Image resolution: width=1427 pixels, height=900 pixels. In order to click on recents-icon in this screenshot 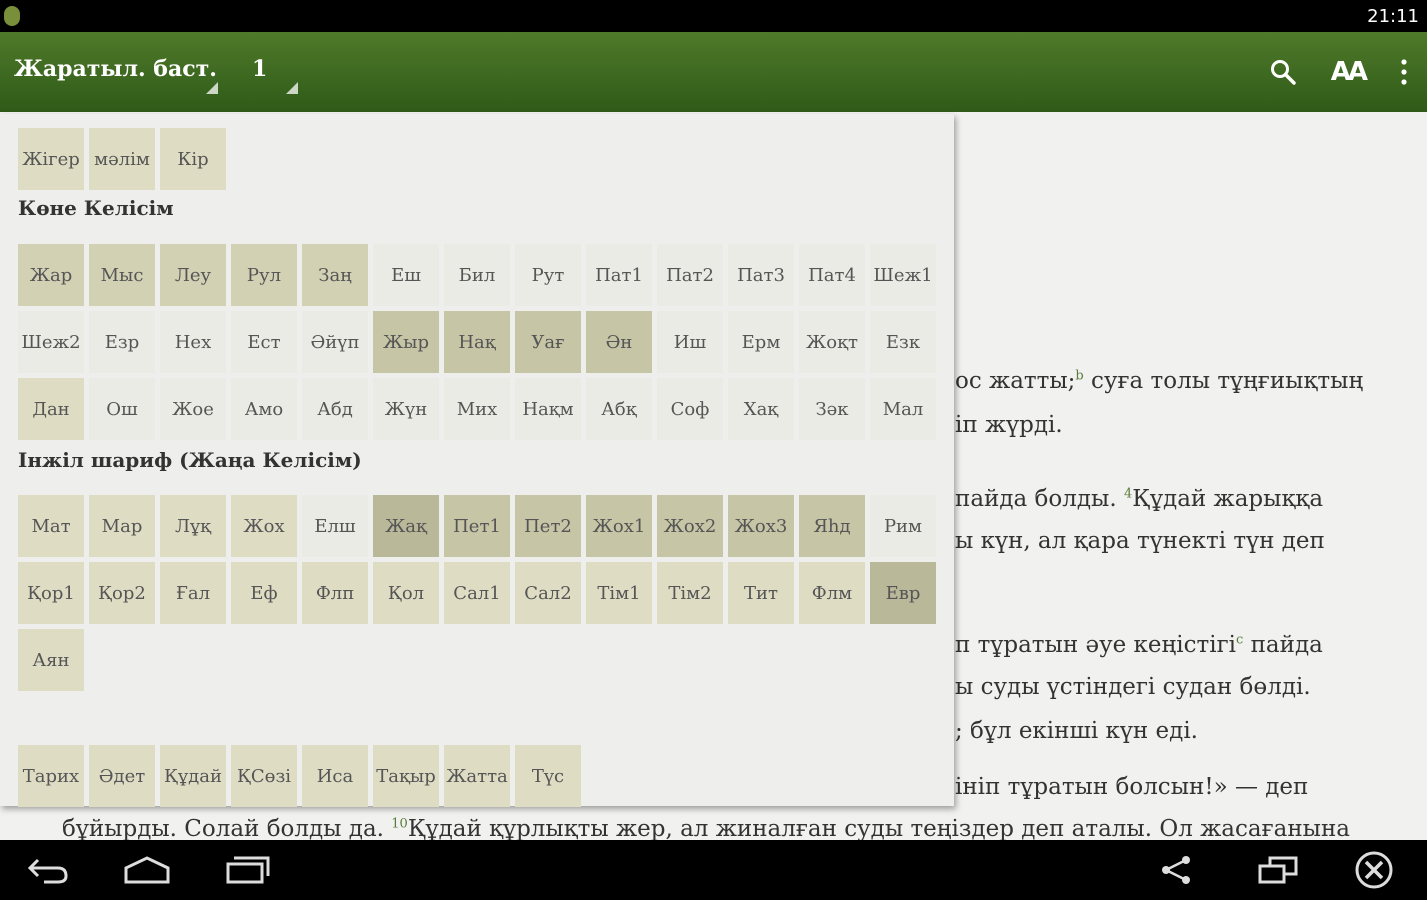, I will do `click(248, 870)`.